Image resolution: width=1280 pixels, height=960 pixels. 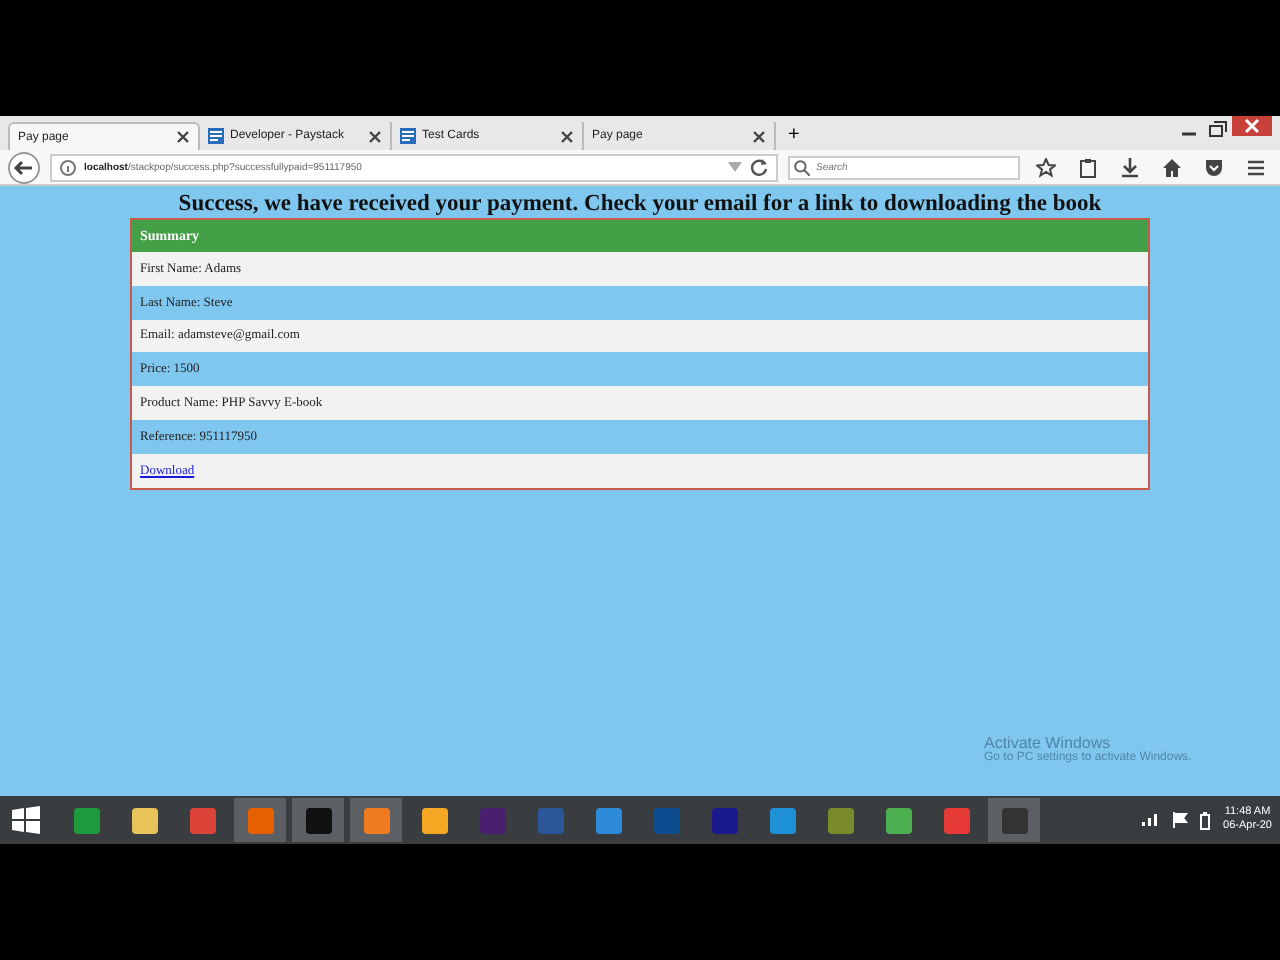 I want to click on shield-icon, so click(x=1214, y=167).